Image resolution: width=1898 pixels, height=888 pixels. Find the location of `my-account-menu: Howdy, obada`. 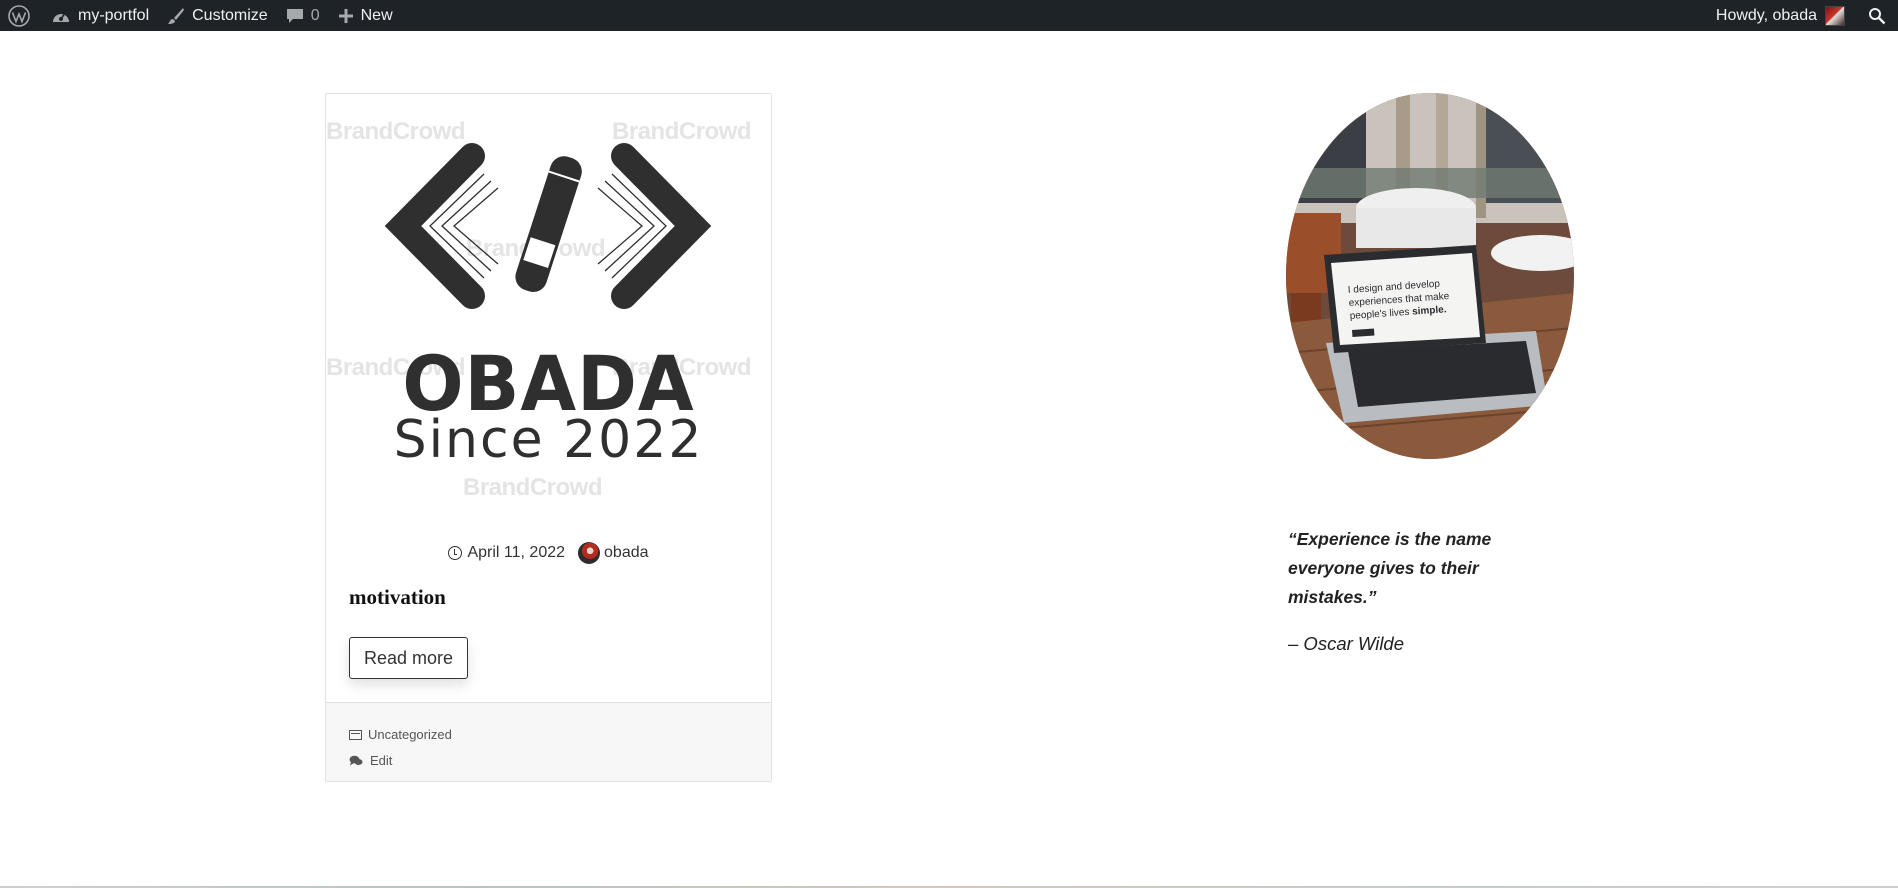

my-account-menu: Howdy, obada is located at coordinates (1780, 15).